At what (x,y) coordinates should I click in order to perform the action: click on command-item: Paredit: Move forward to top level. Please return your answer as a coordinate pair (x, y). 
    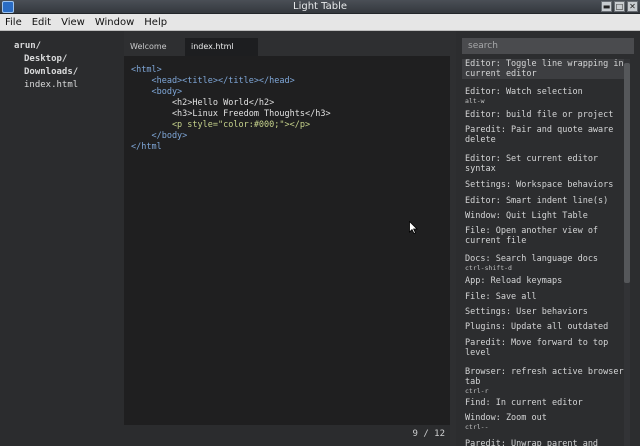
    Looking at the image, I should click on (544, 348).